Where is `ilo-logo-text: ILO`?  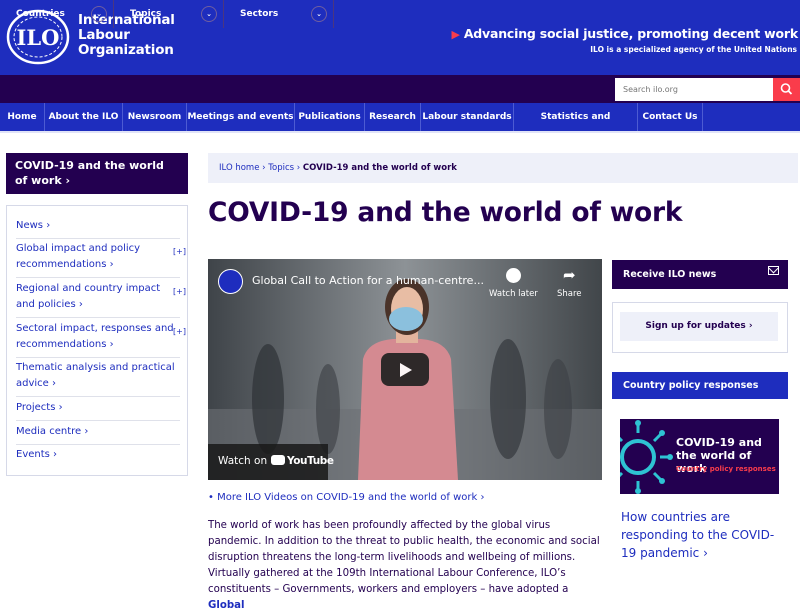 ilo-logo-text: ILO is located at coordinates (38, 37).